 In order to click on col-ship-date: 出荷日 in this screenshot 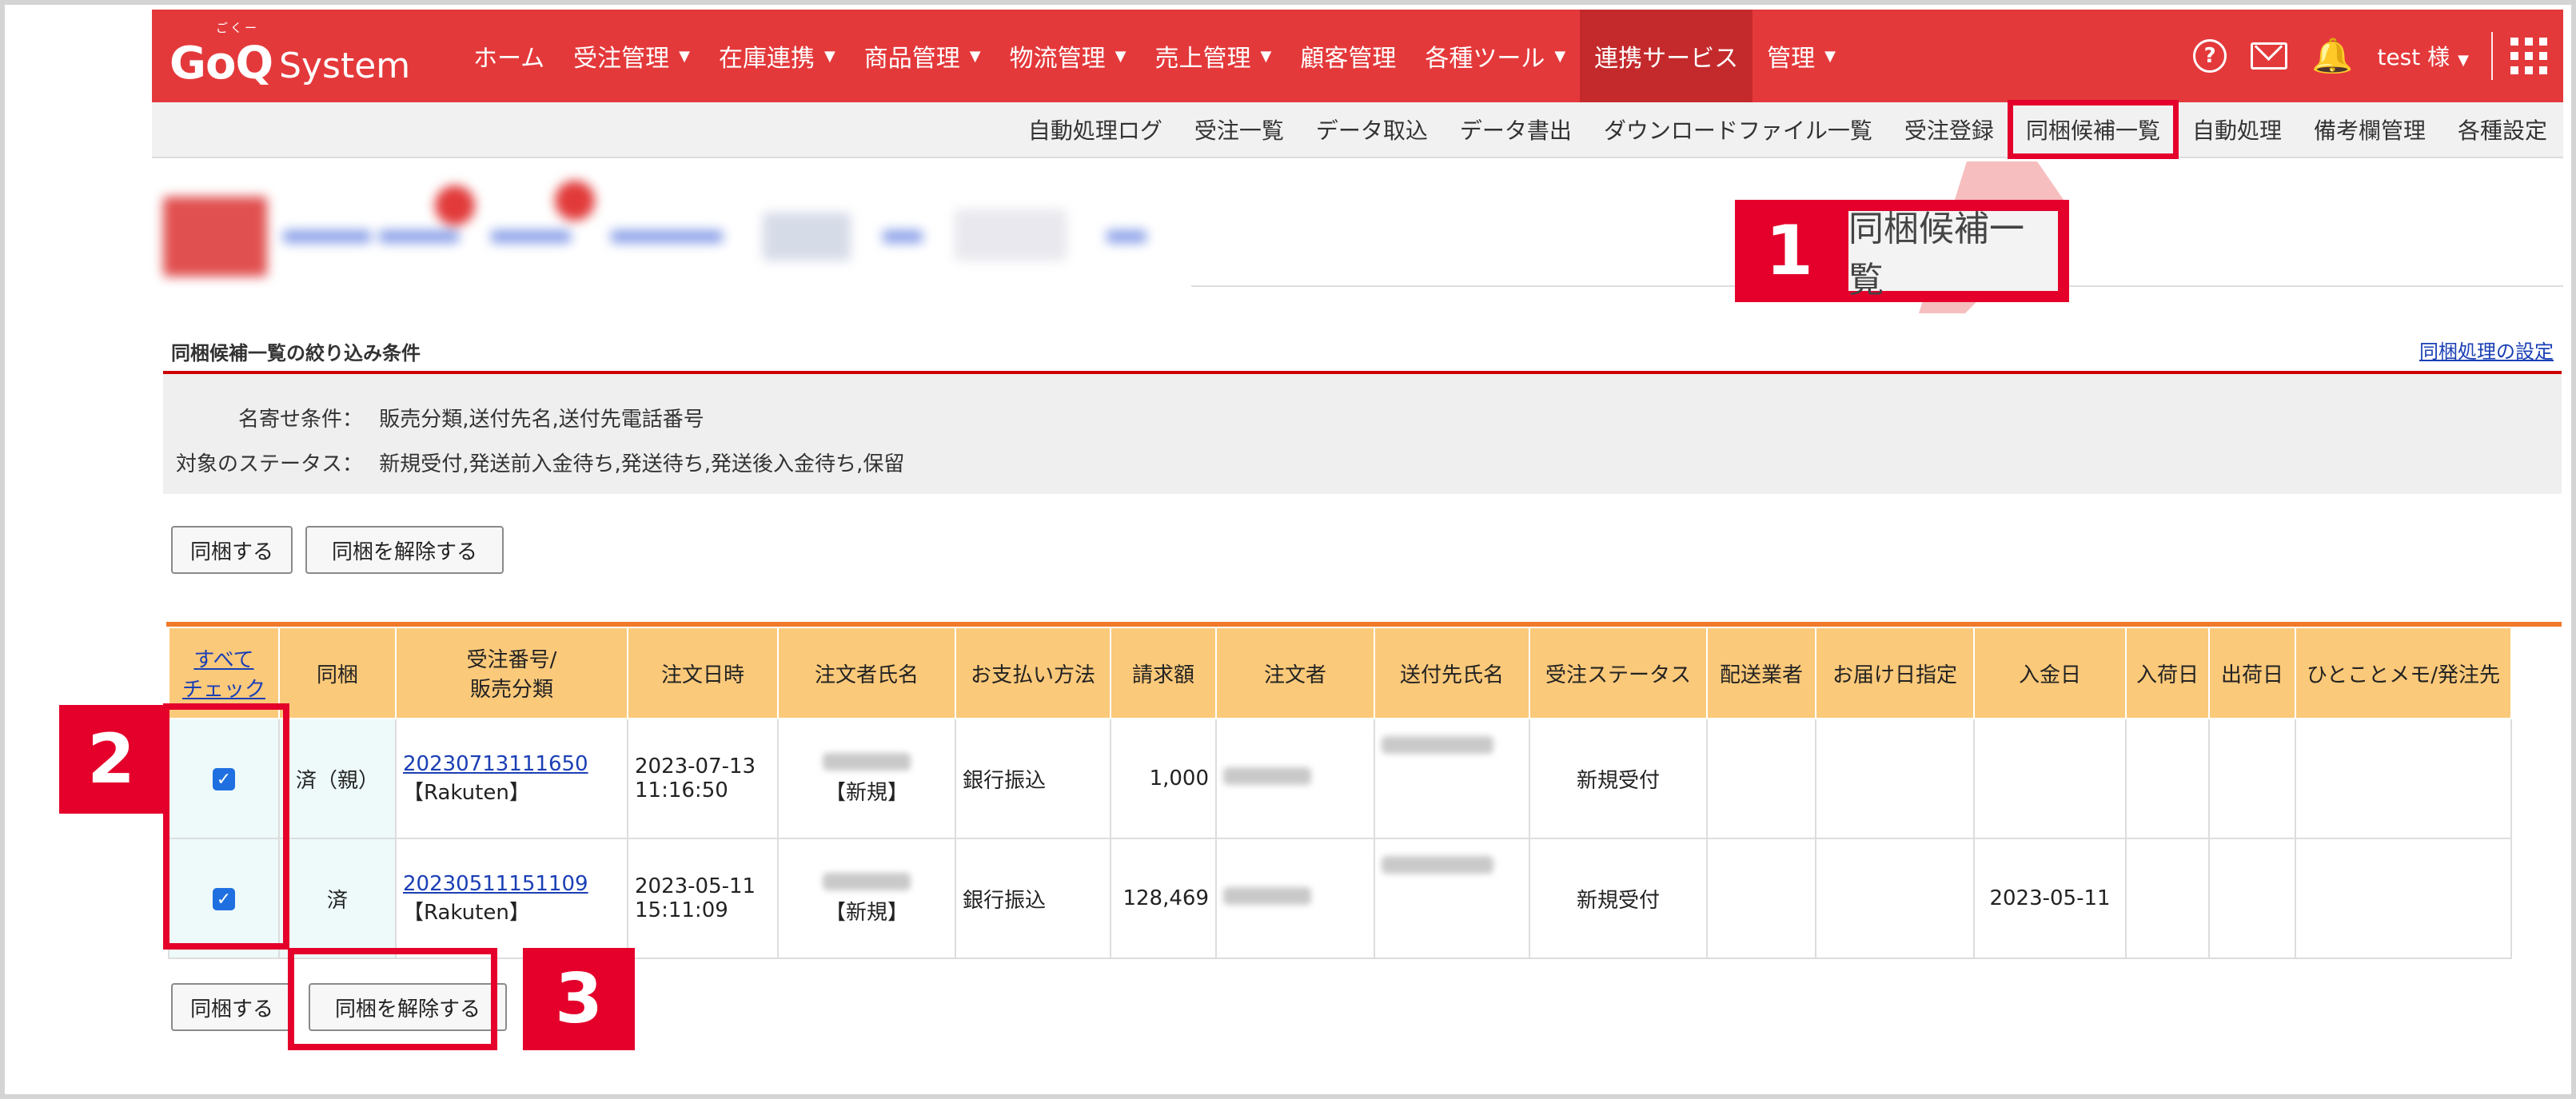, I will do `click(2252, 673)`.